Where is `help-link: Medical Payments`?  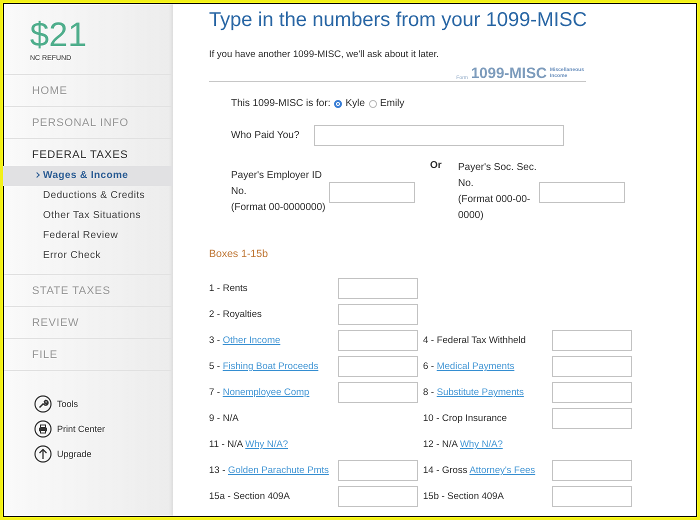
help-link: Medical Payments is located at coordinates (475, 366).